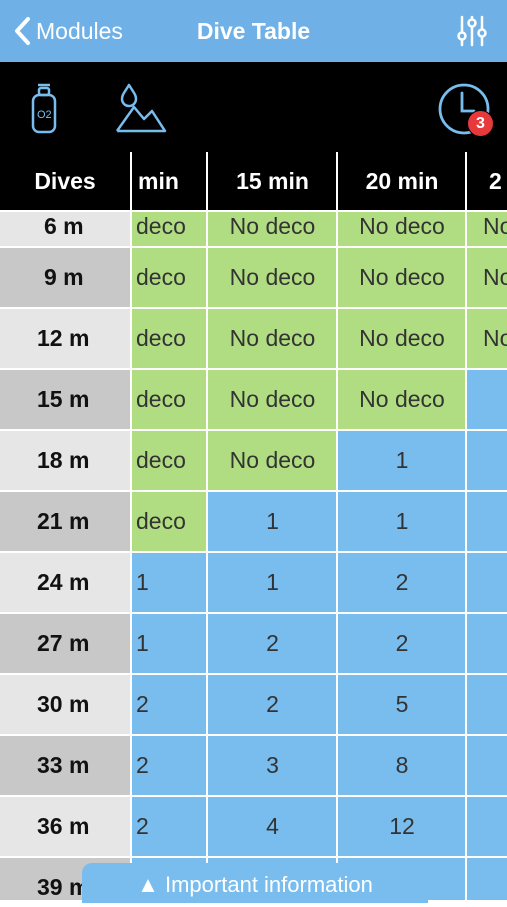 The image size is (507, 907). What do you see at coordinates (486, 181) in the screenshot?
I see `column-header: 2` at bounding box center [486, 181].